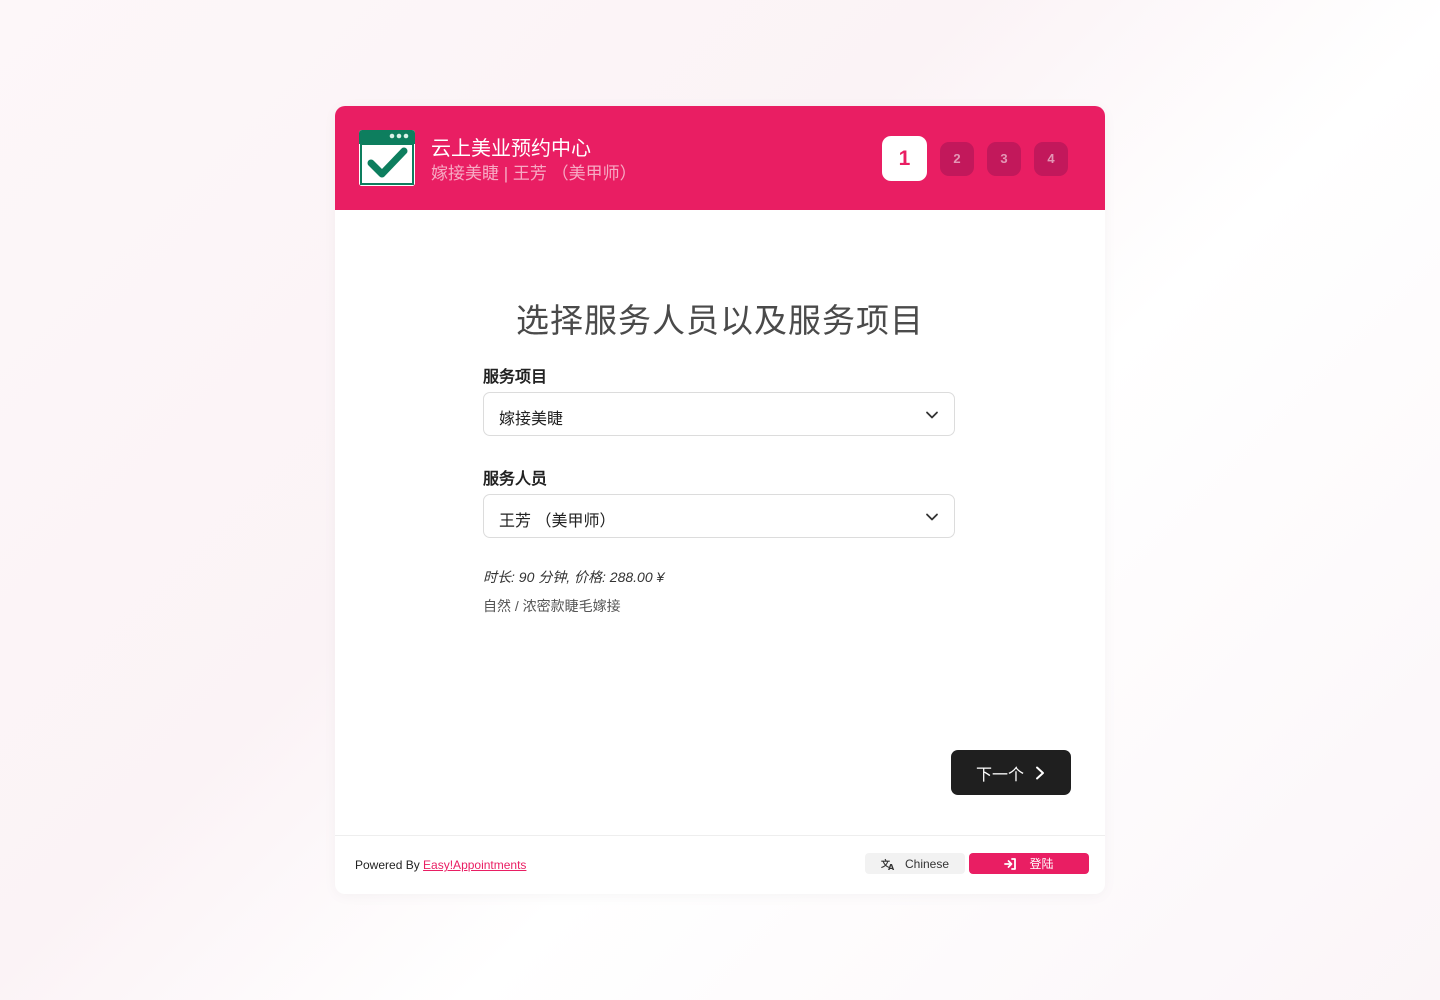 This screenshot has height=1000, width=1440. Describe the element at coordinates (387, 865) in the screenshot. I see `powered-by-prefix: Powered By` at that location.